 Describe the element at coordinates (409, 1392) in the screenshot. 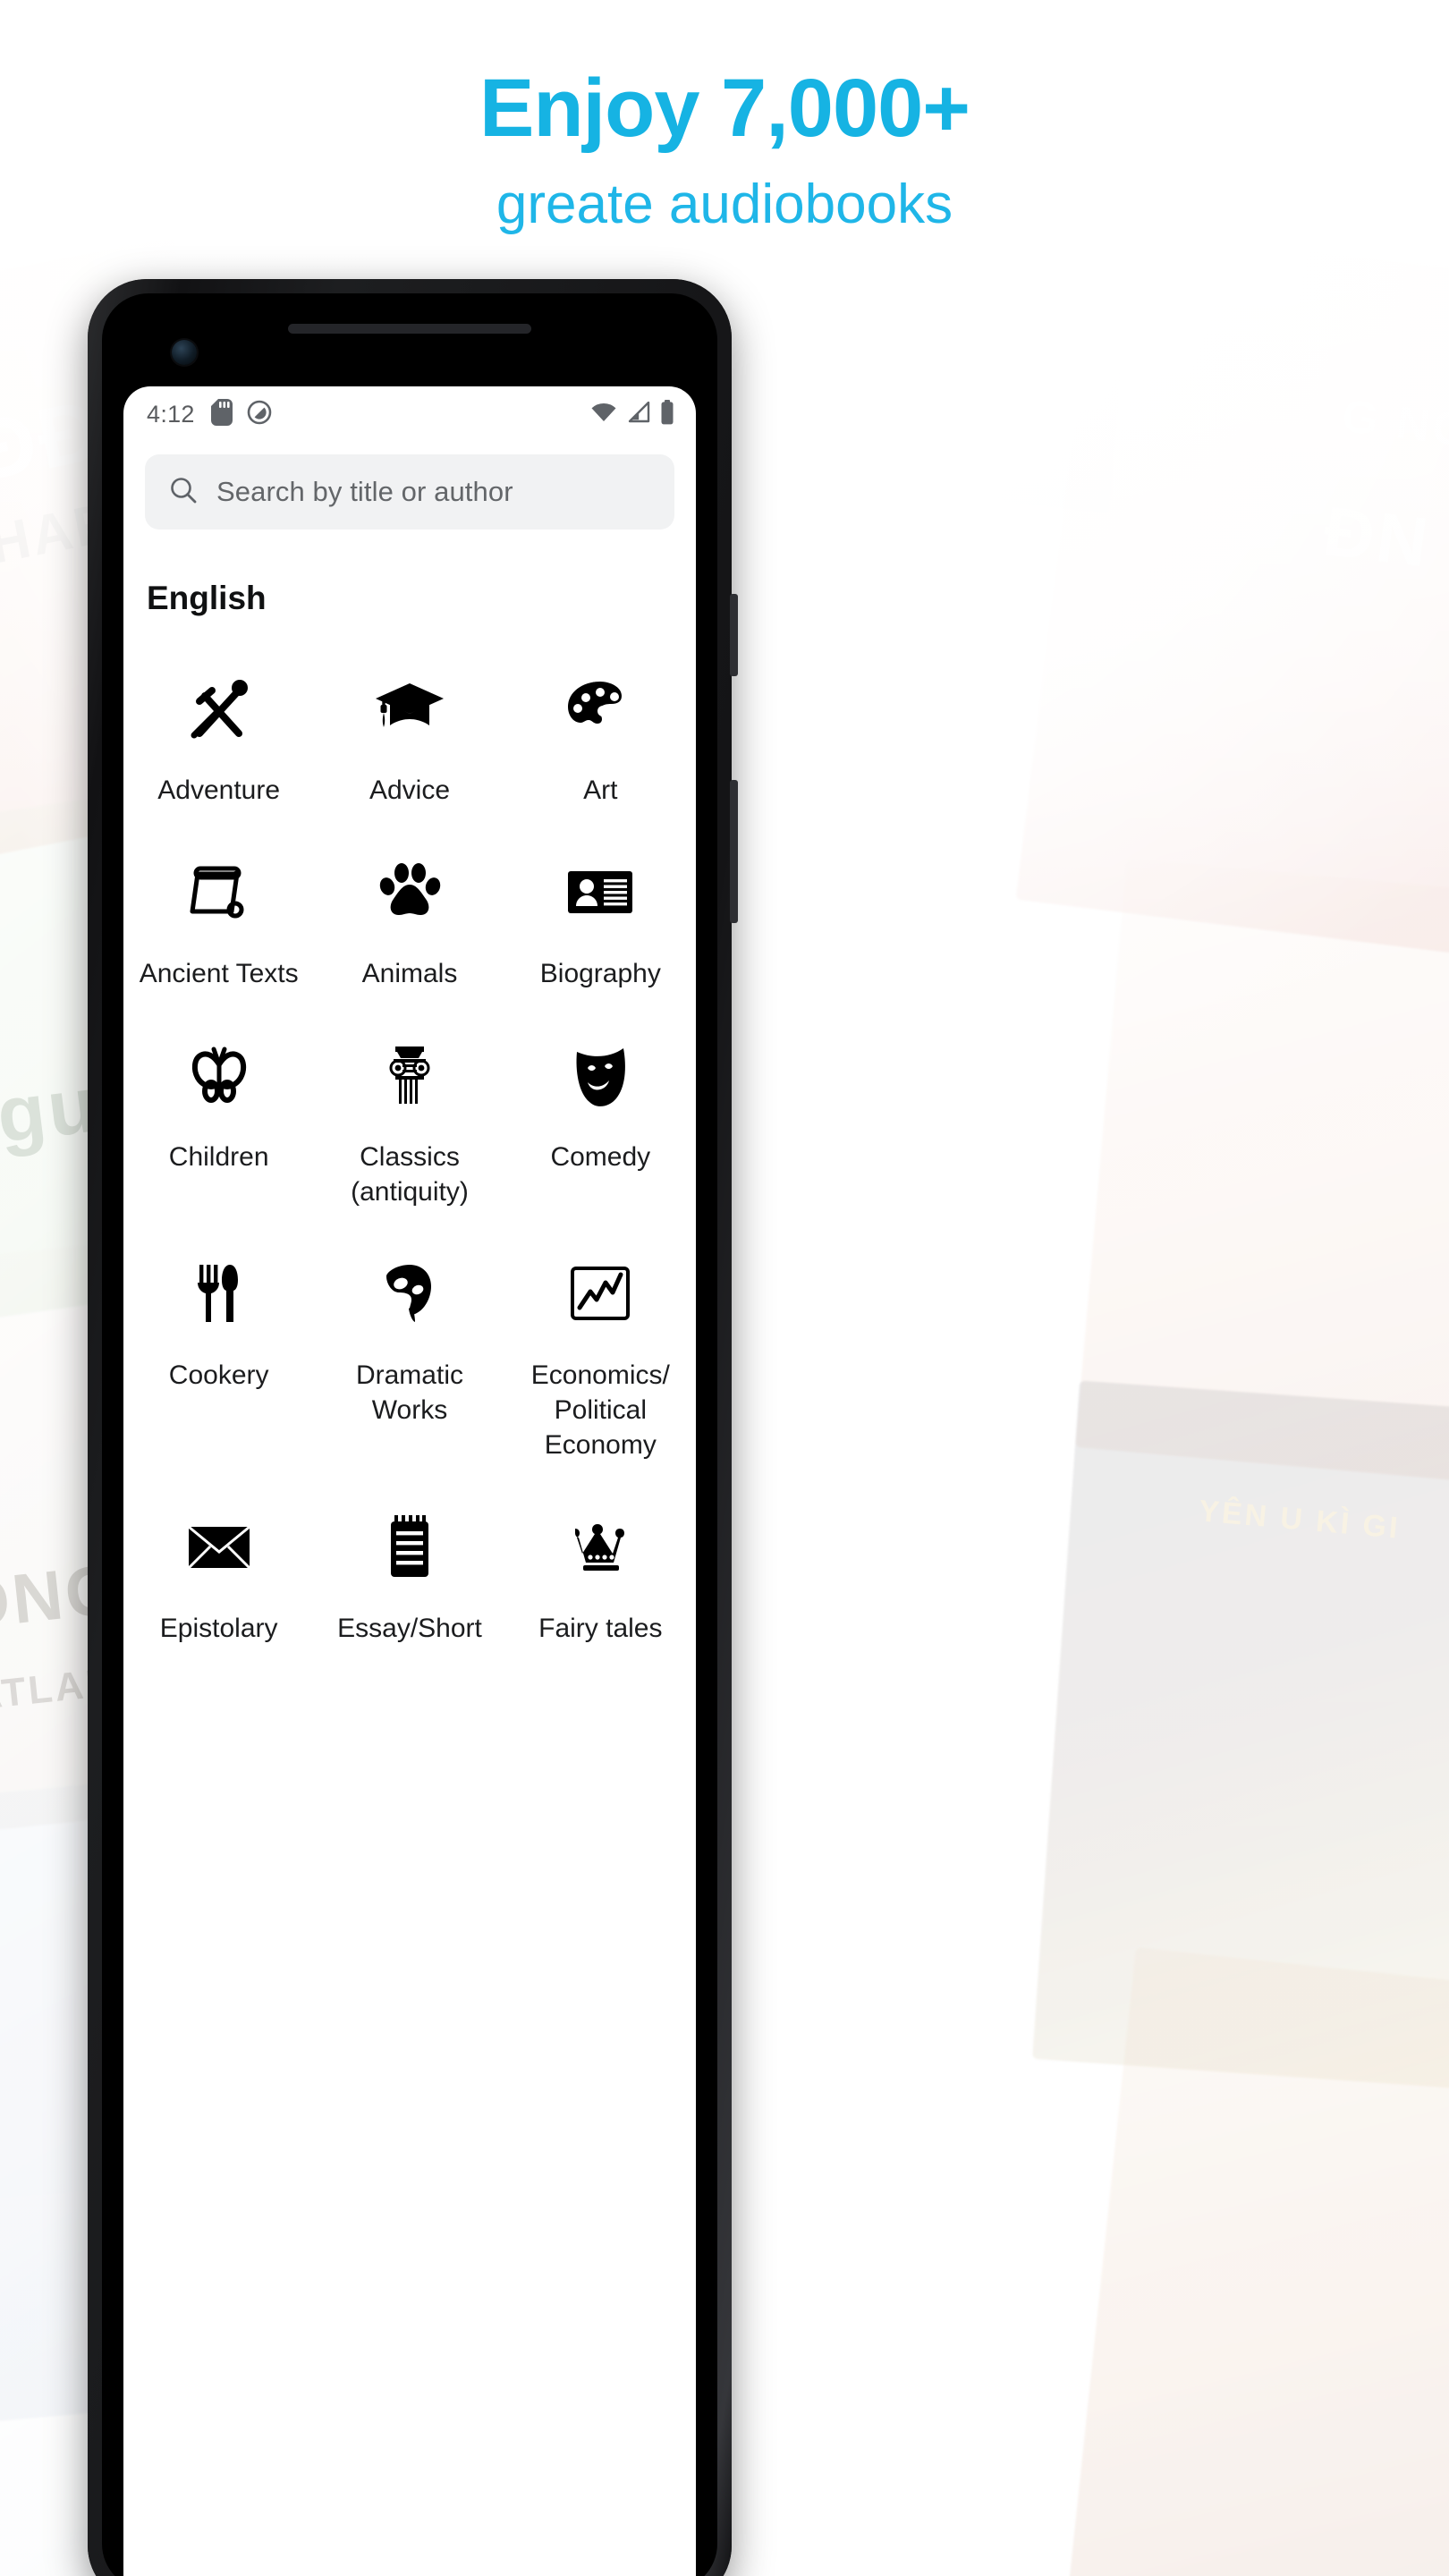

I see `category-label: Dramatic Works` at that location.